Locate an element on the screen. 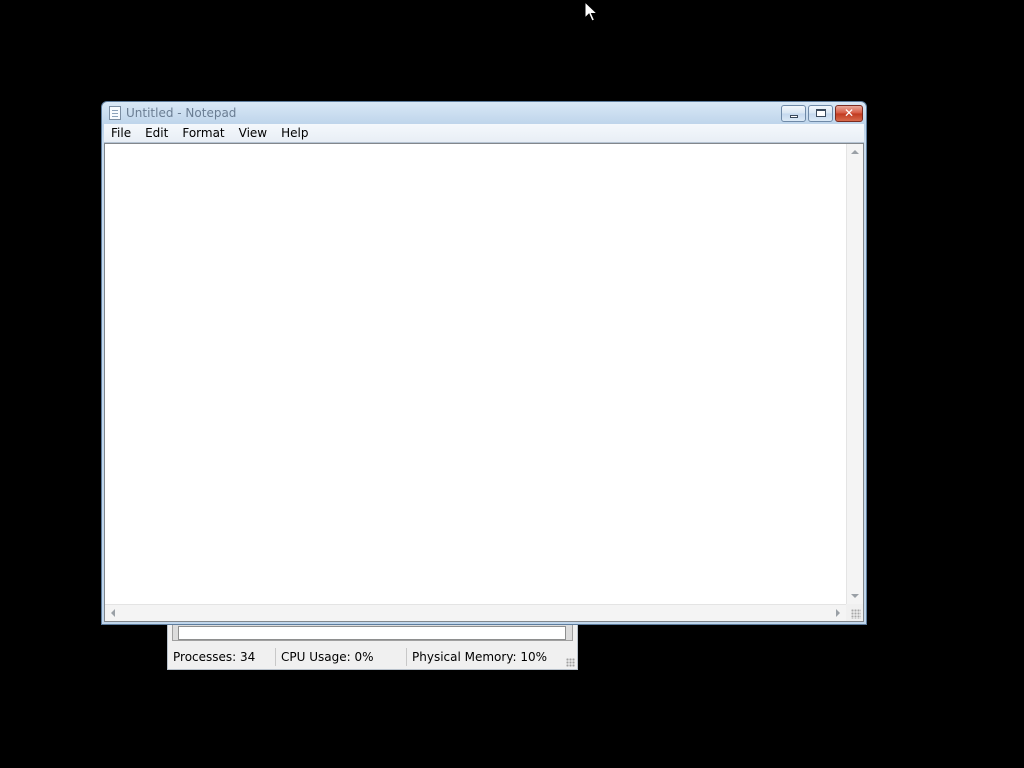  maximize-icon is located at coordinates (821, 113).